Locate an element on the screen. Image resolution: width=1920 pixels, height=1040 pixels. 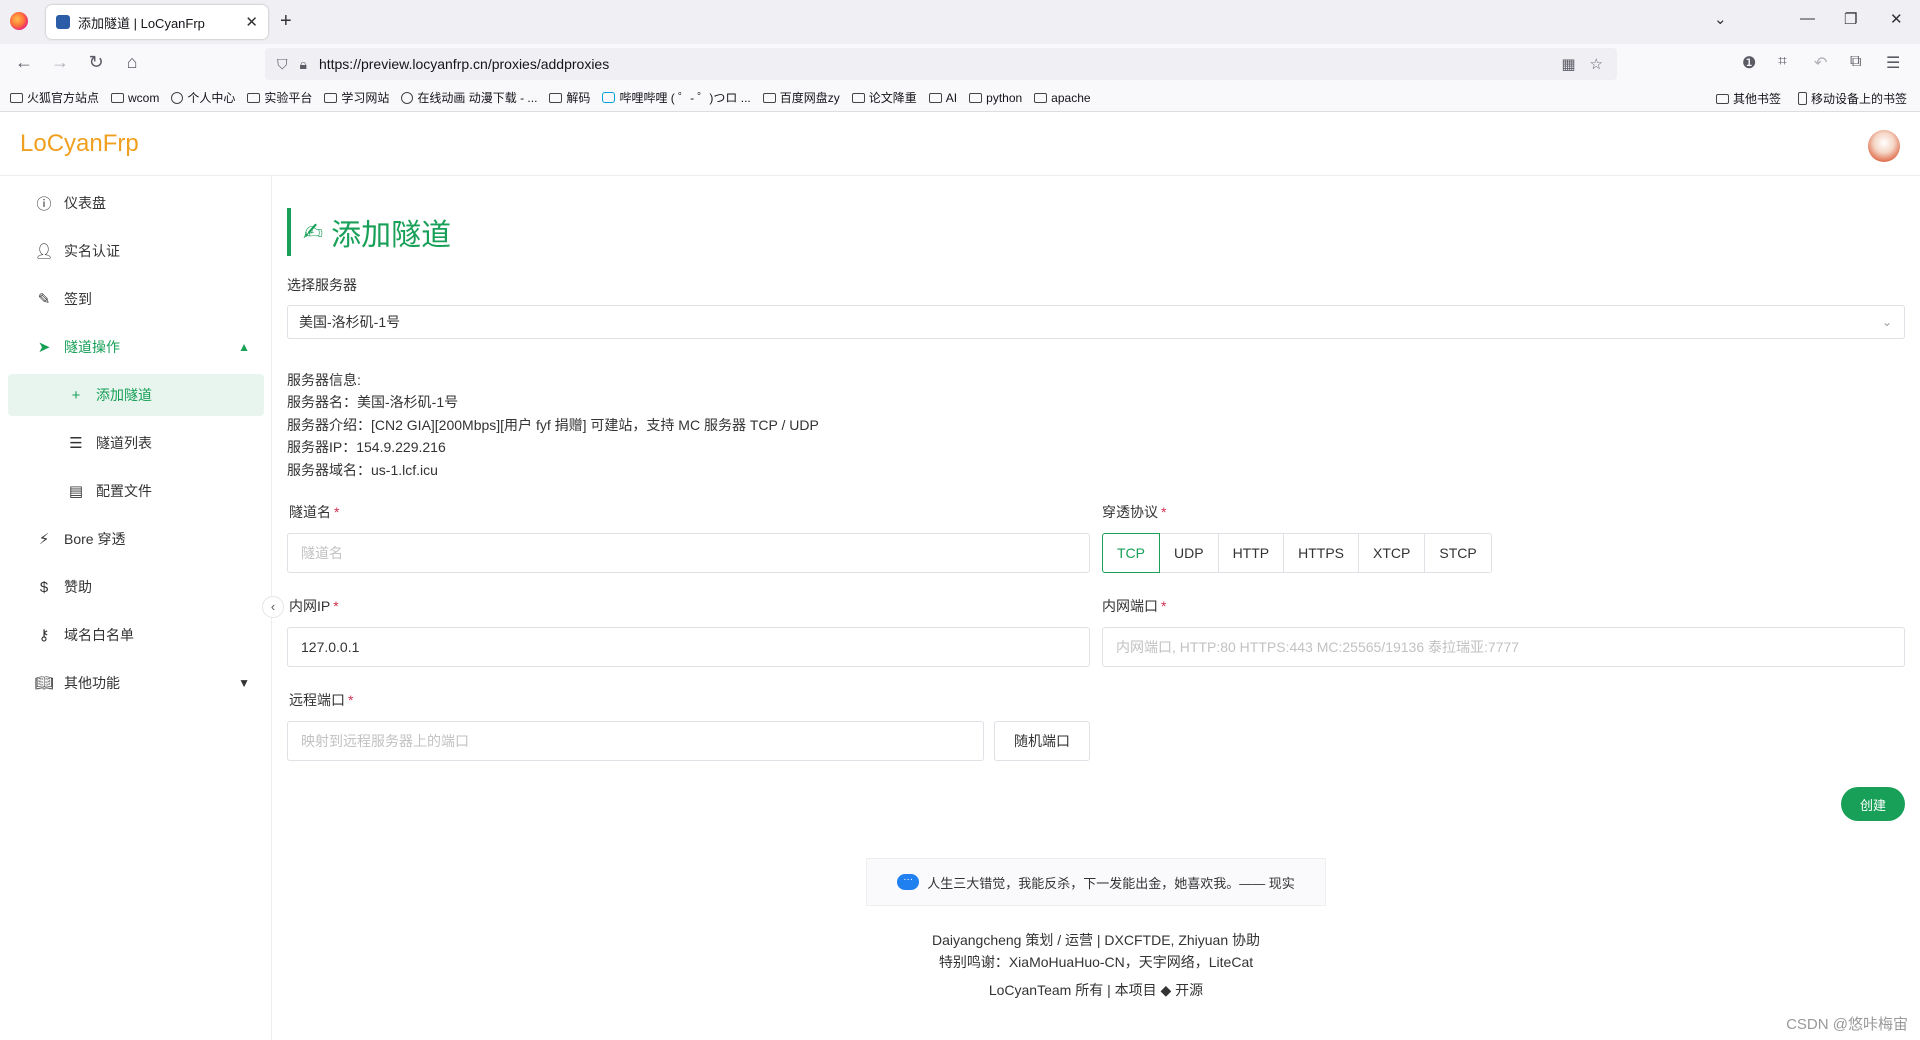
menu-icon: ☰ is located at coordinates (1893, 63).